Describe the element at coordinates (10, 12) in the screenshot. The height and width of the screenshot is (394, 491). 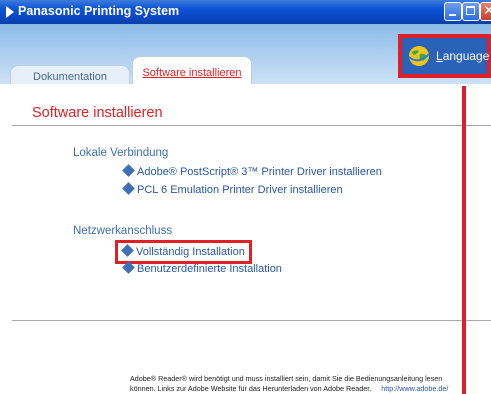
I see `play-arrow-icon` at that location.